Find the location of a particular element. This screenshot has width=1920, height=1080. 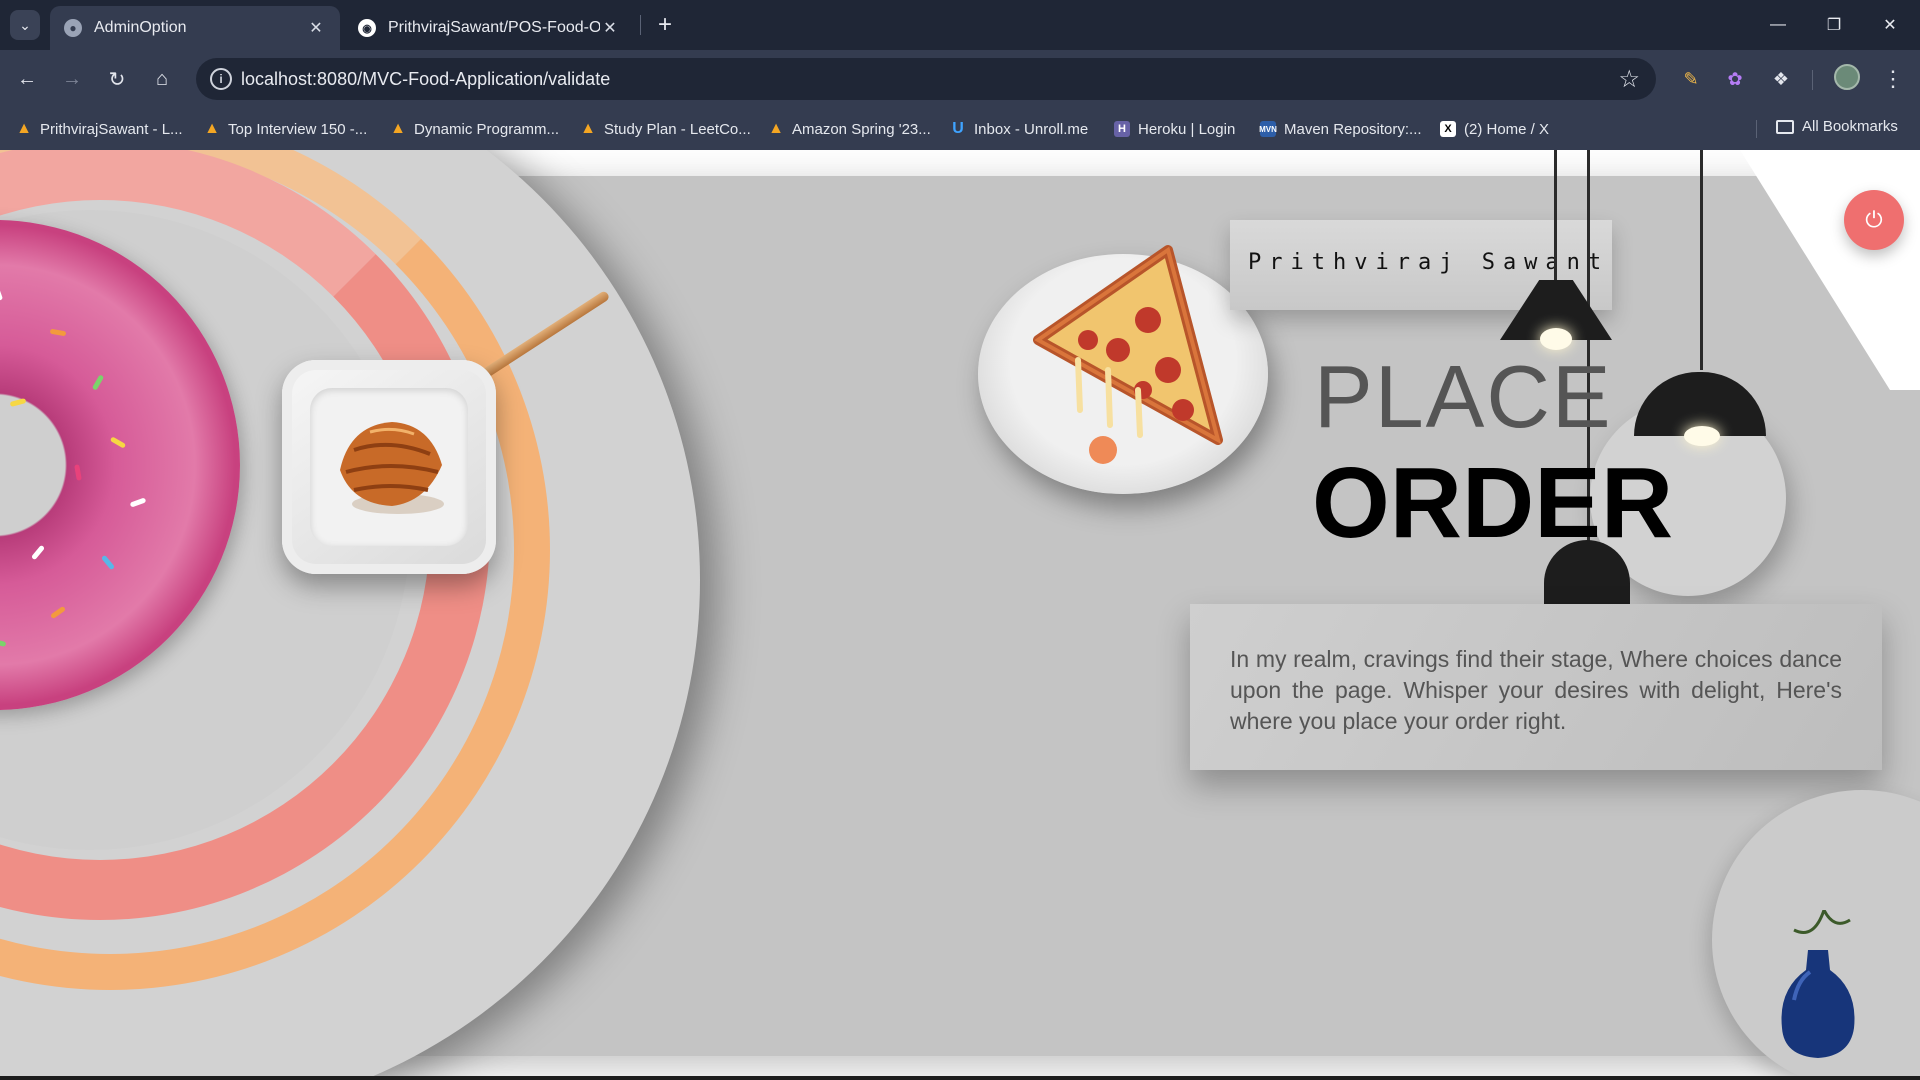

restore-button: ❐ is located at coordinates (1834, 25).